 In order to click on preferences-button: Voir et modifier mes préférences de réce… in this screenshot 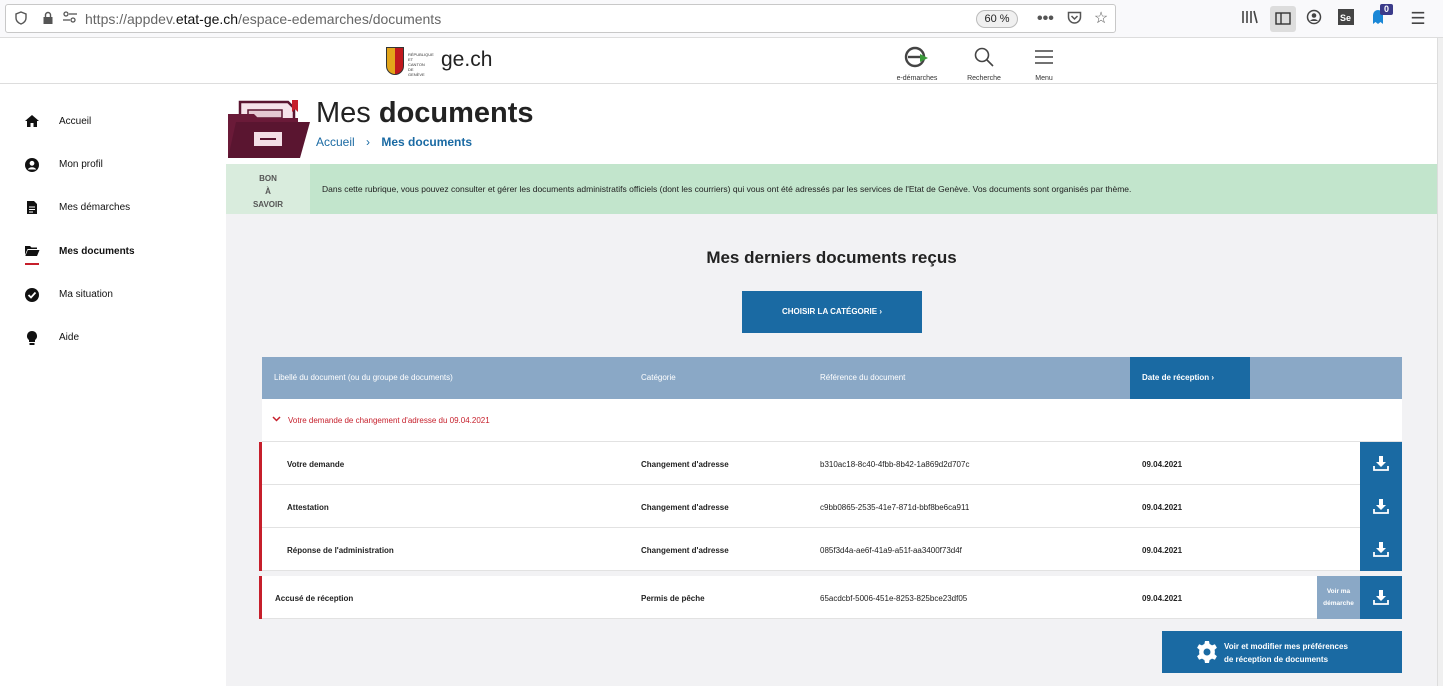, I will do `click(1282, 652)`.